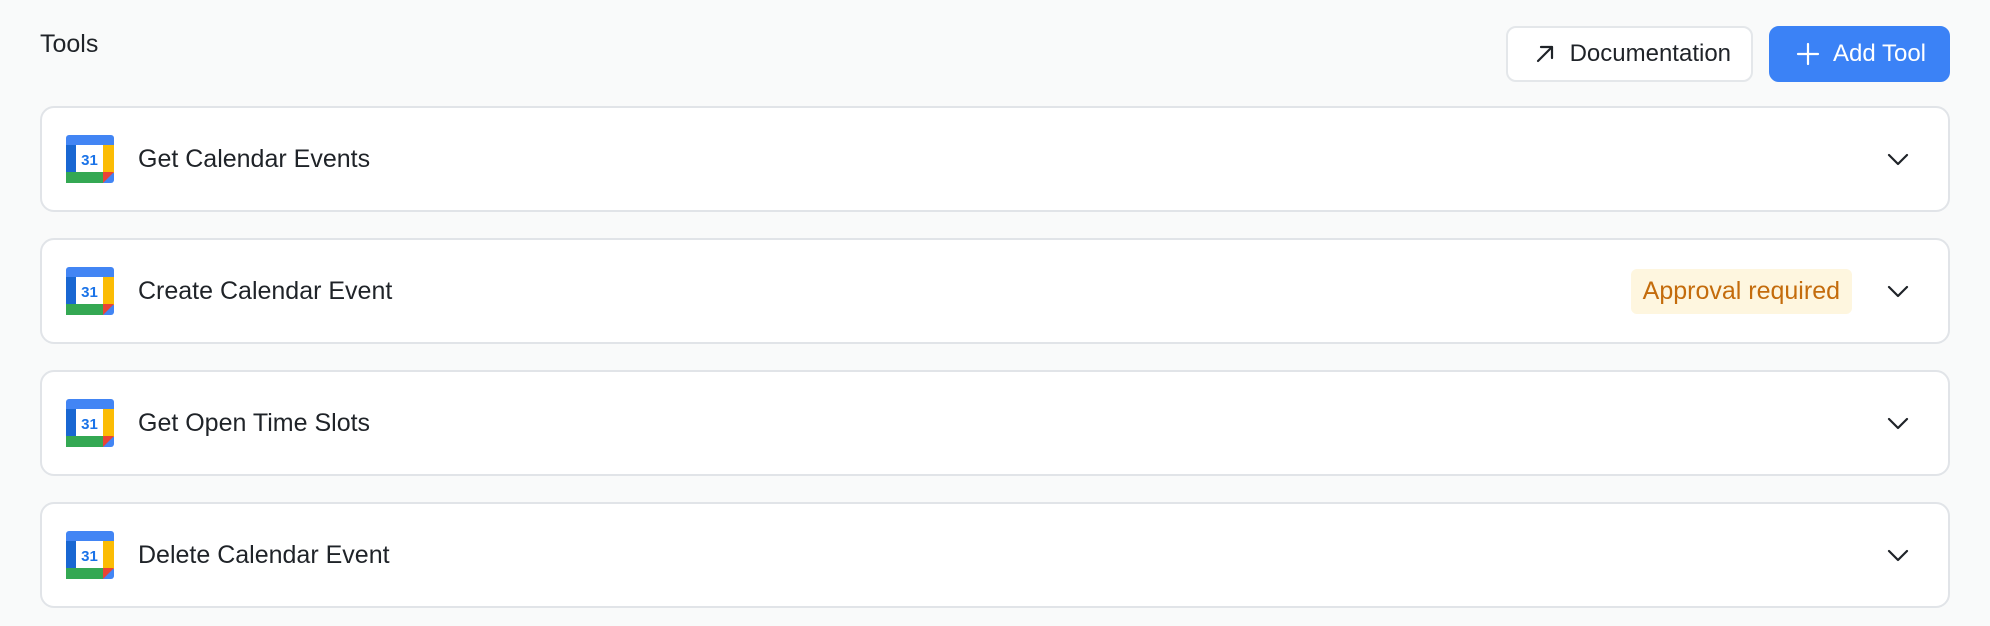  What do you see at coordinates (1741, 291) in the screenshot?
I see `approval-required-badge: Approval required` at bounding box center [1741, 291].